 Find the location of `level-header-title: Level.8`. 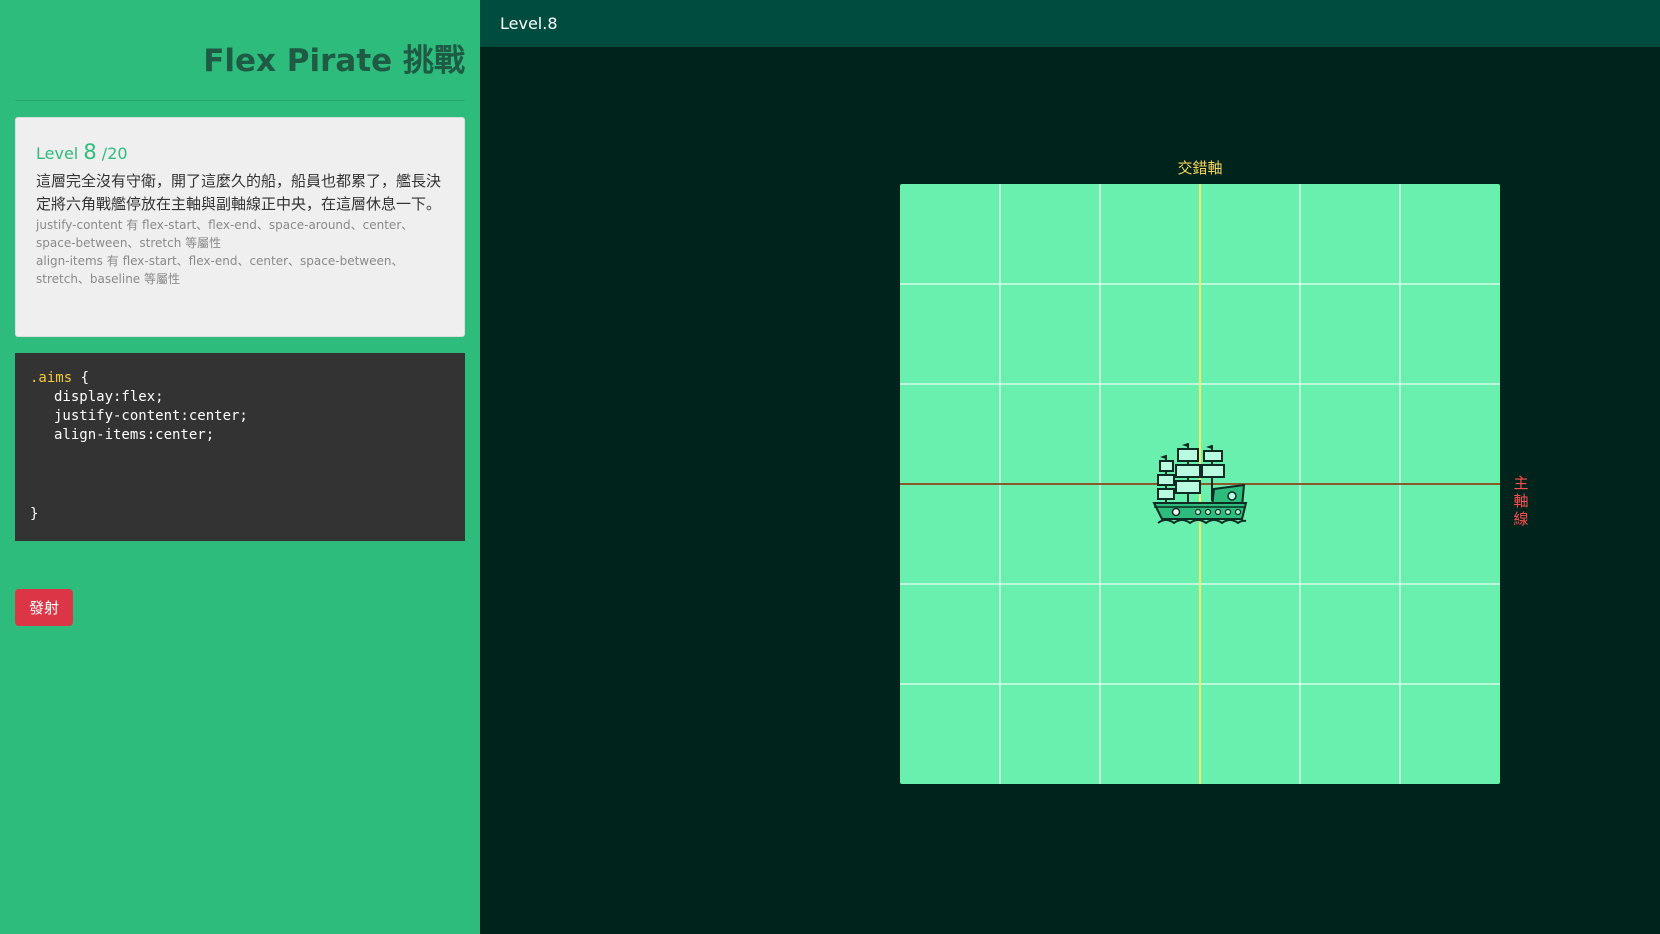

level-header-title: Level.8 is located at coordinates (529, 23).